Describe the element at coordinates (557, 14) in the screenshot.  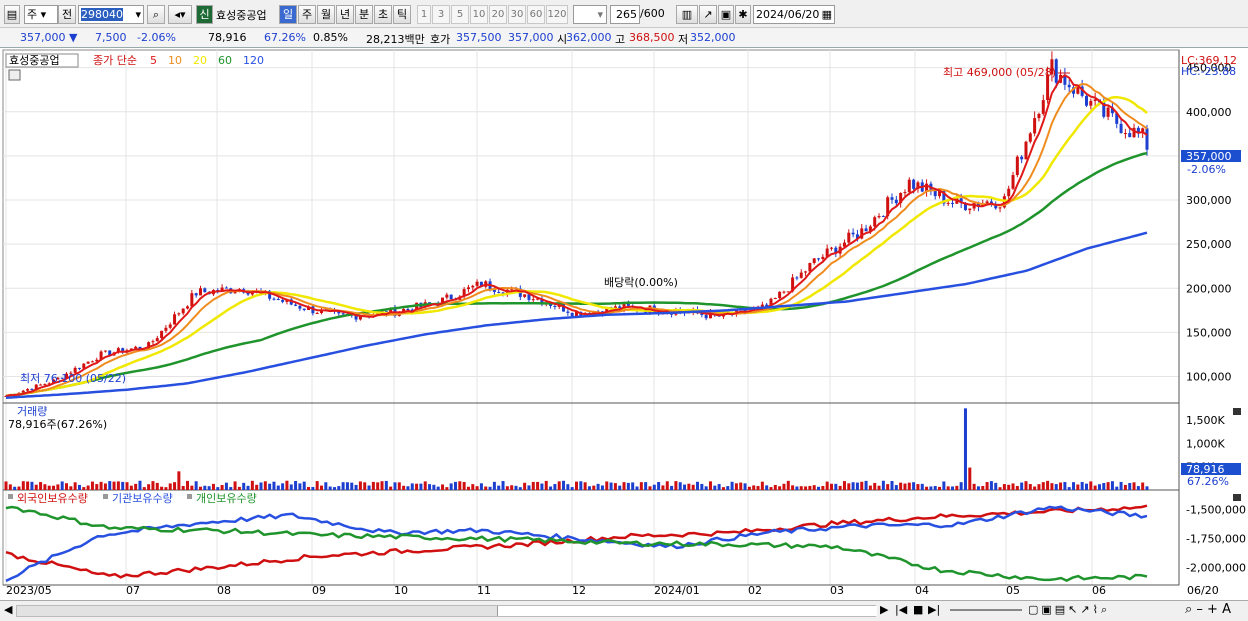
I see `interval-button: 120` at that location.